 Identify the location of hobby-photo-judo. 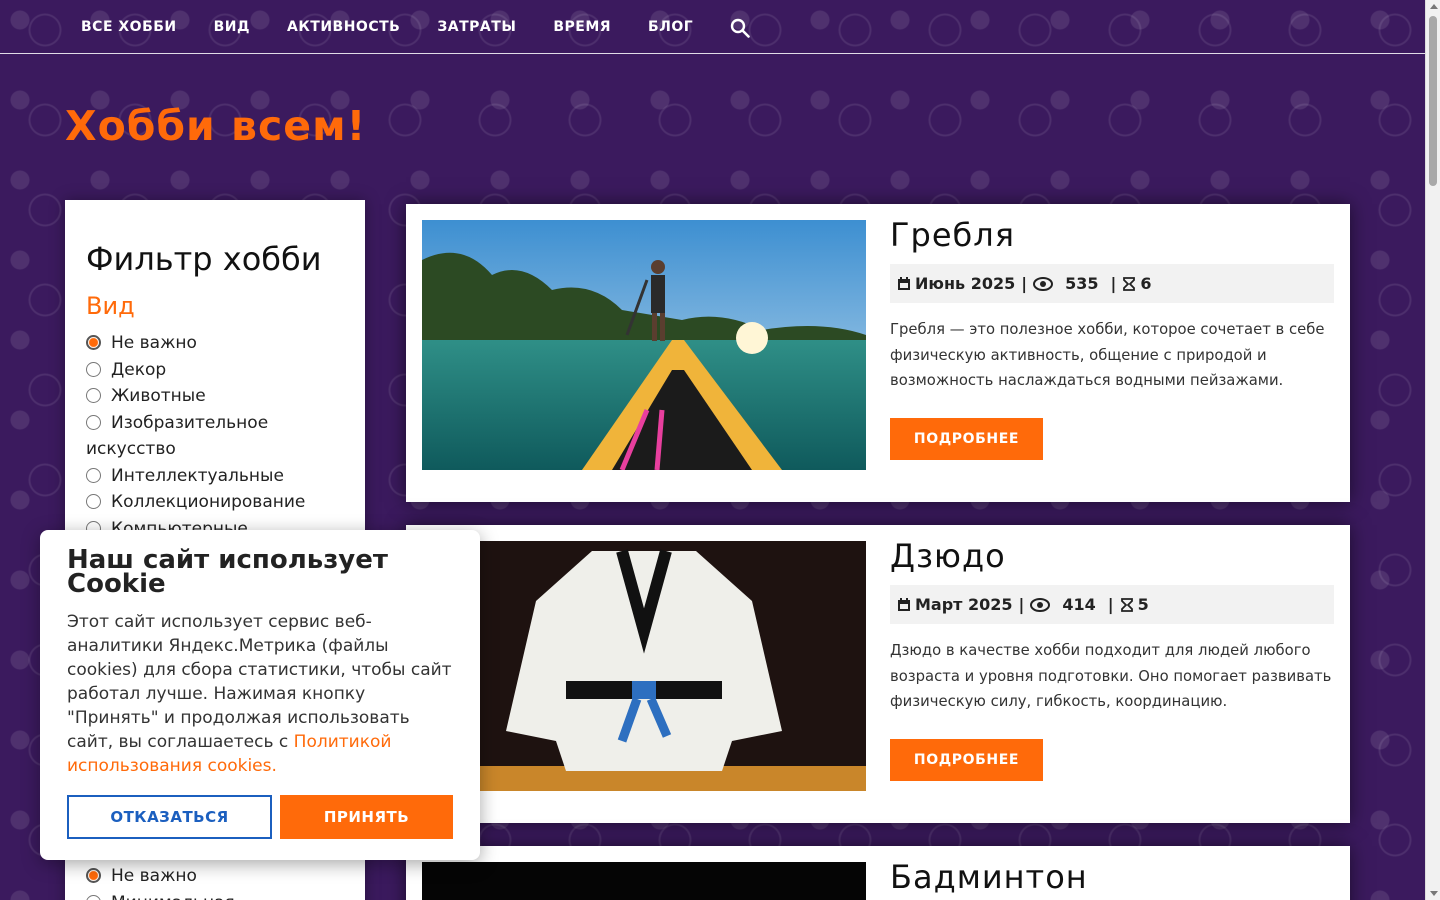
(644, 666).